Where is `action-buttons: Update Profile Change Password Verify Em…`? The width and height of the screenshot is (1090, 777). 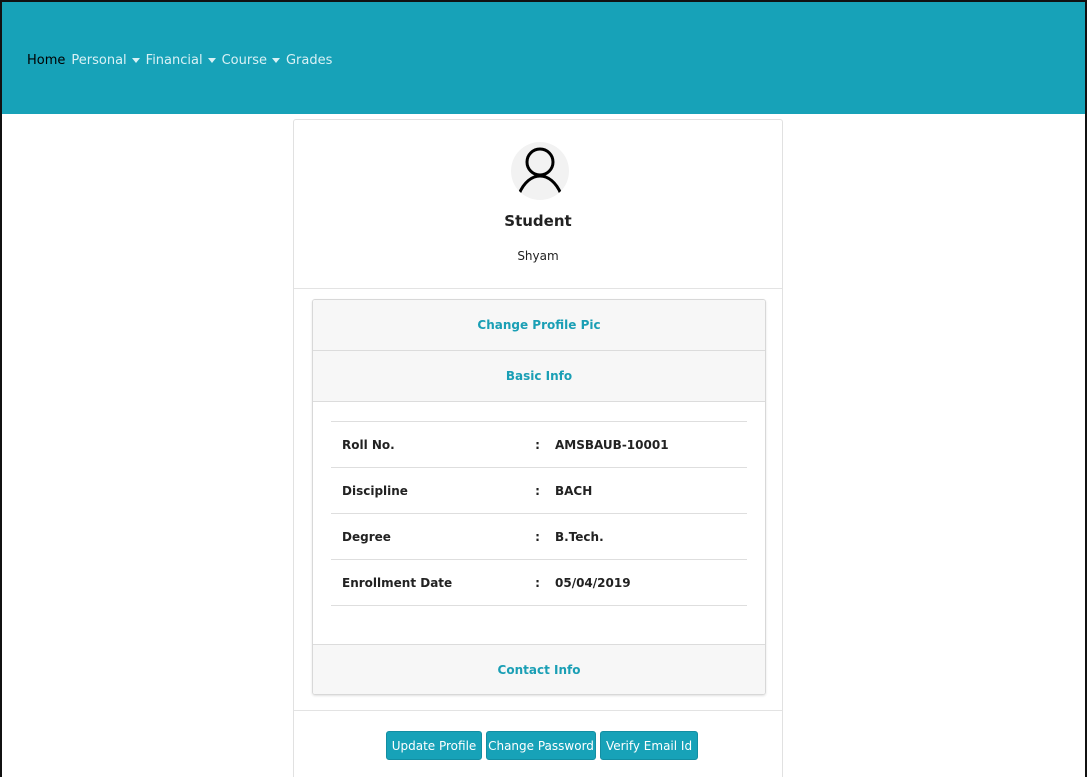
action-buttons: Update Profile Change Password Verify Em… is located at coordinates (544, 745).